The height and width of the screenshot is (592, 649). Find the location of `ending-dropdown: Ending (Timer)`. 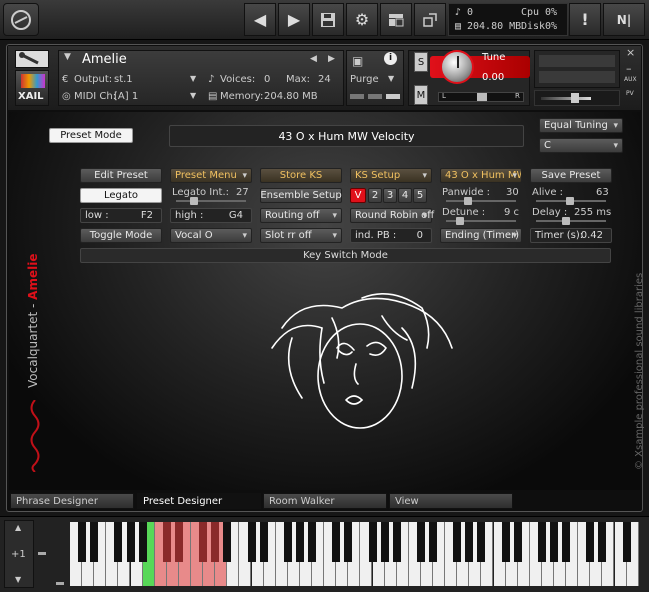

ending-dropdown: Ending (Timer) is located at coordinates (481, 235).